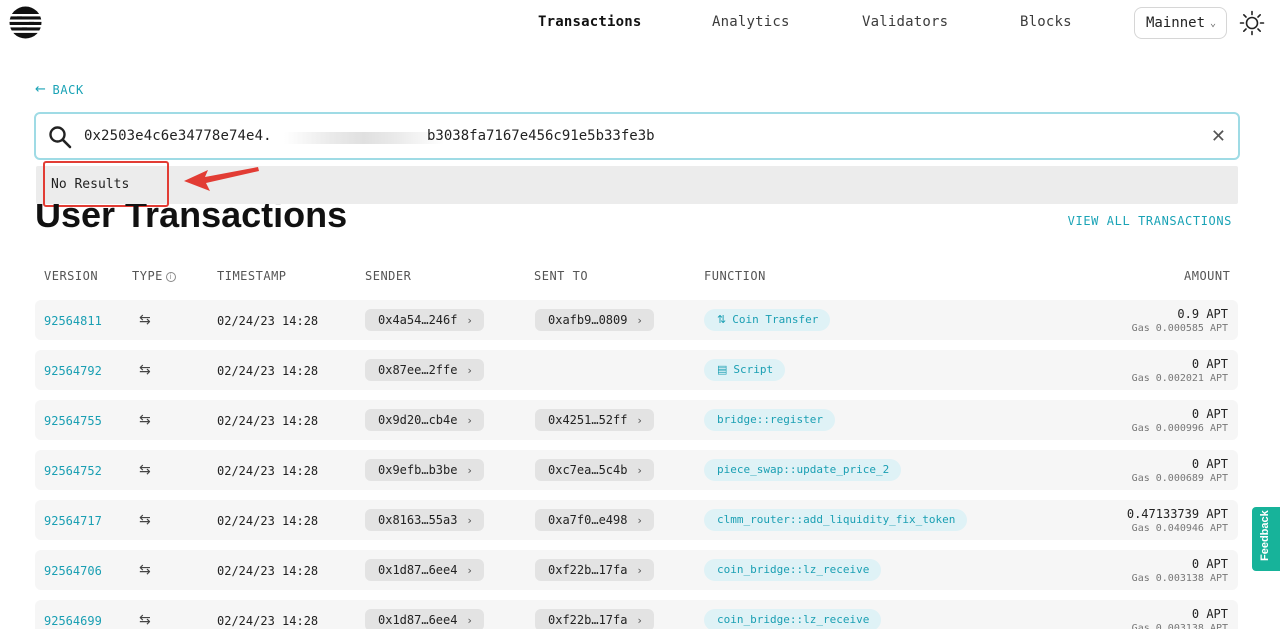  I want to click on theme-toggle-sun-icon, so click(1252, 23).